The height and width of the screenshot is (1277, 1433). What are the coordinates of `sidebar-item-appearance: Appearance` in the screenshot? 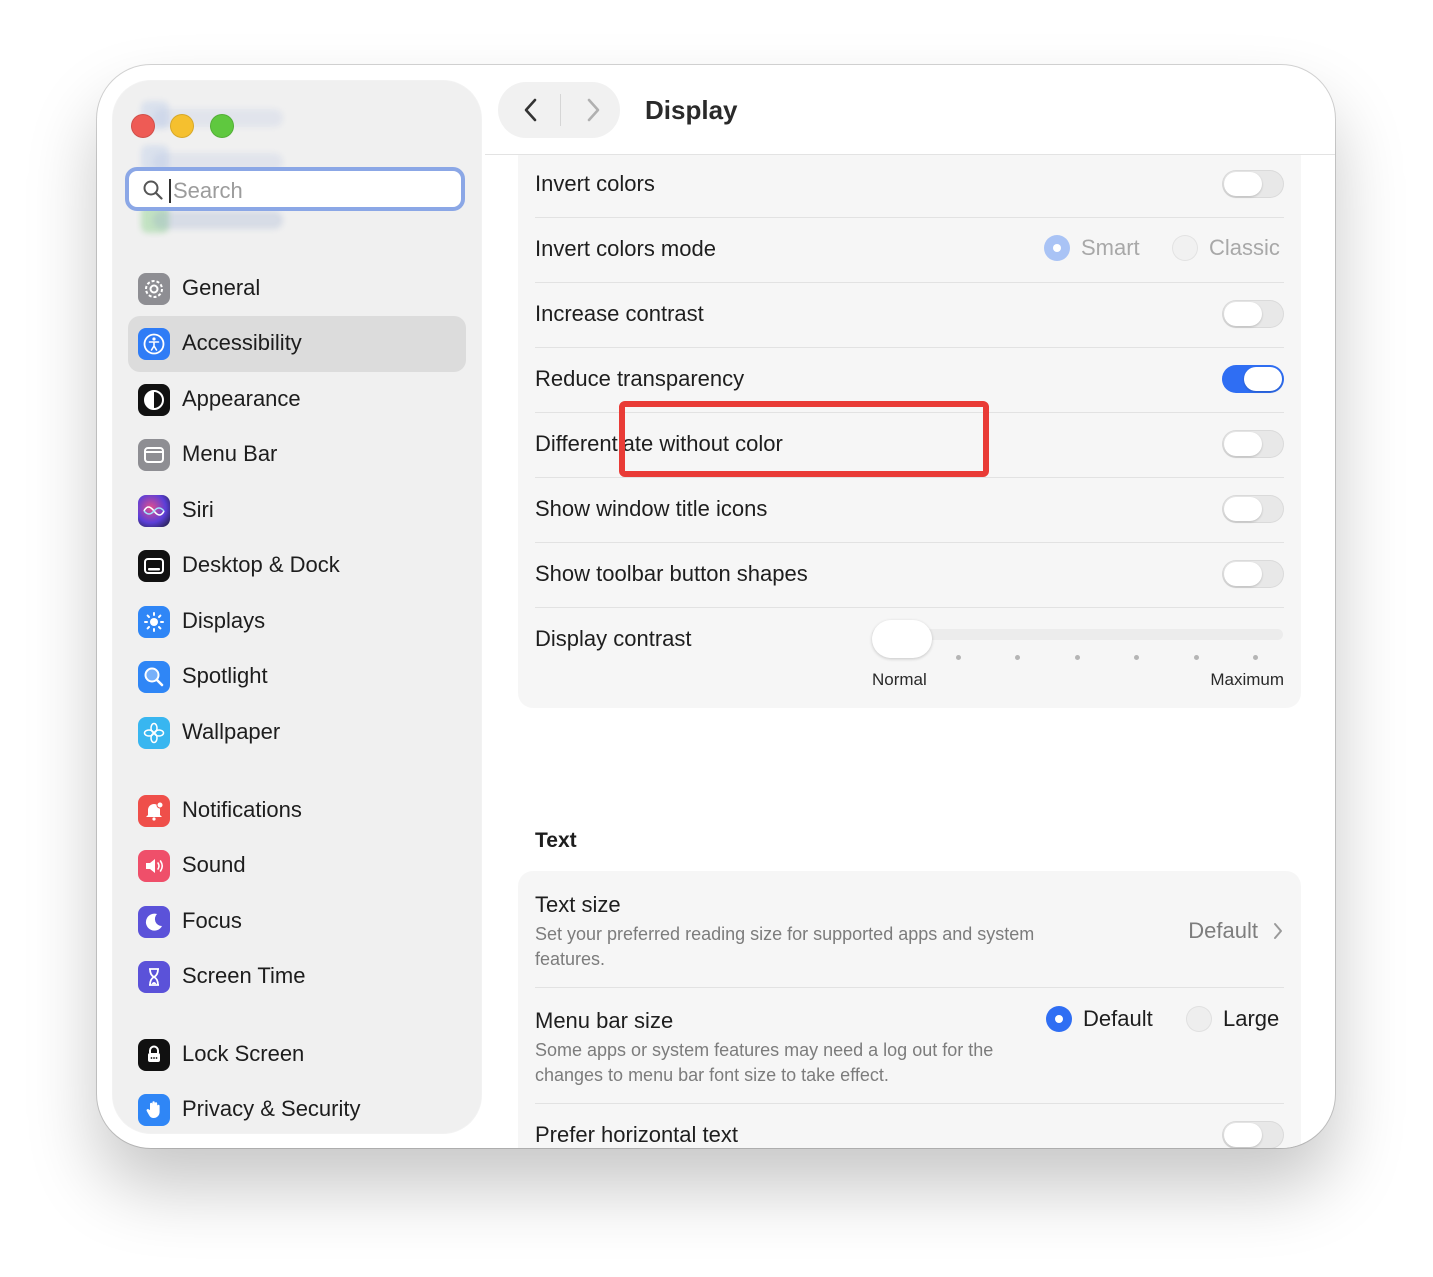 It's located at (297, 400).